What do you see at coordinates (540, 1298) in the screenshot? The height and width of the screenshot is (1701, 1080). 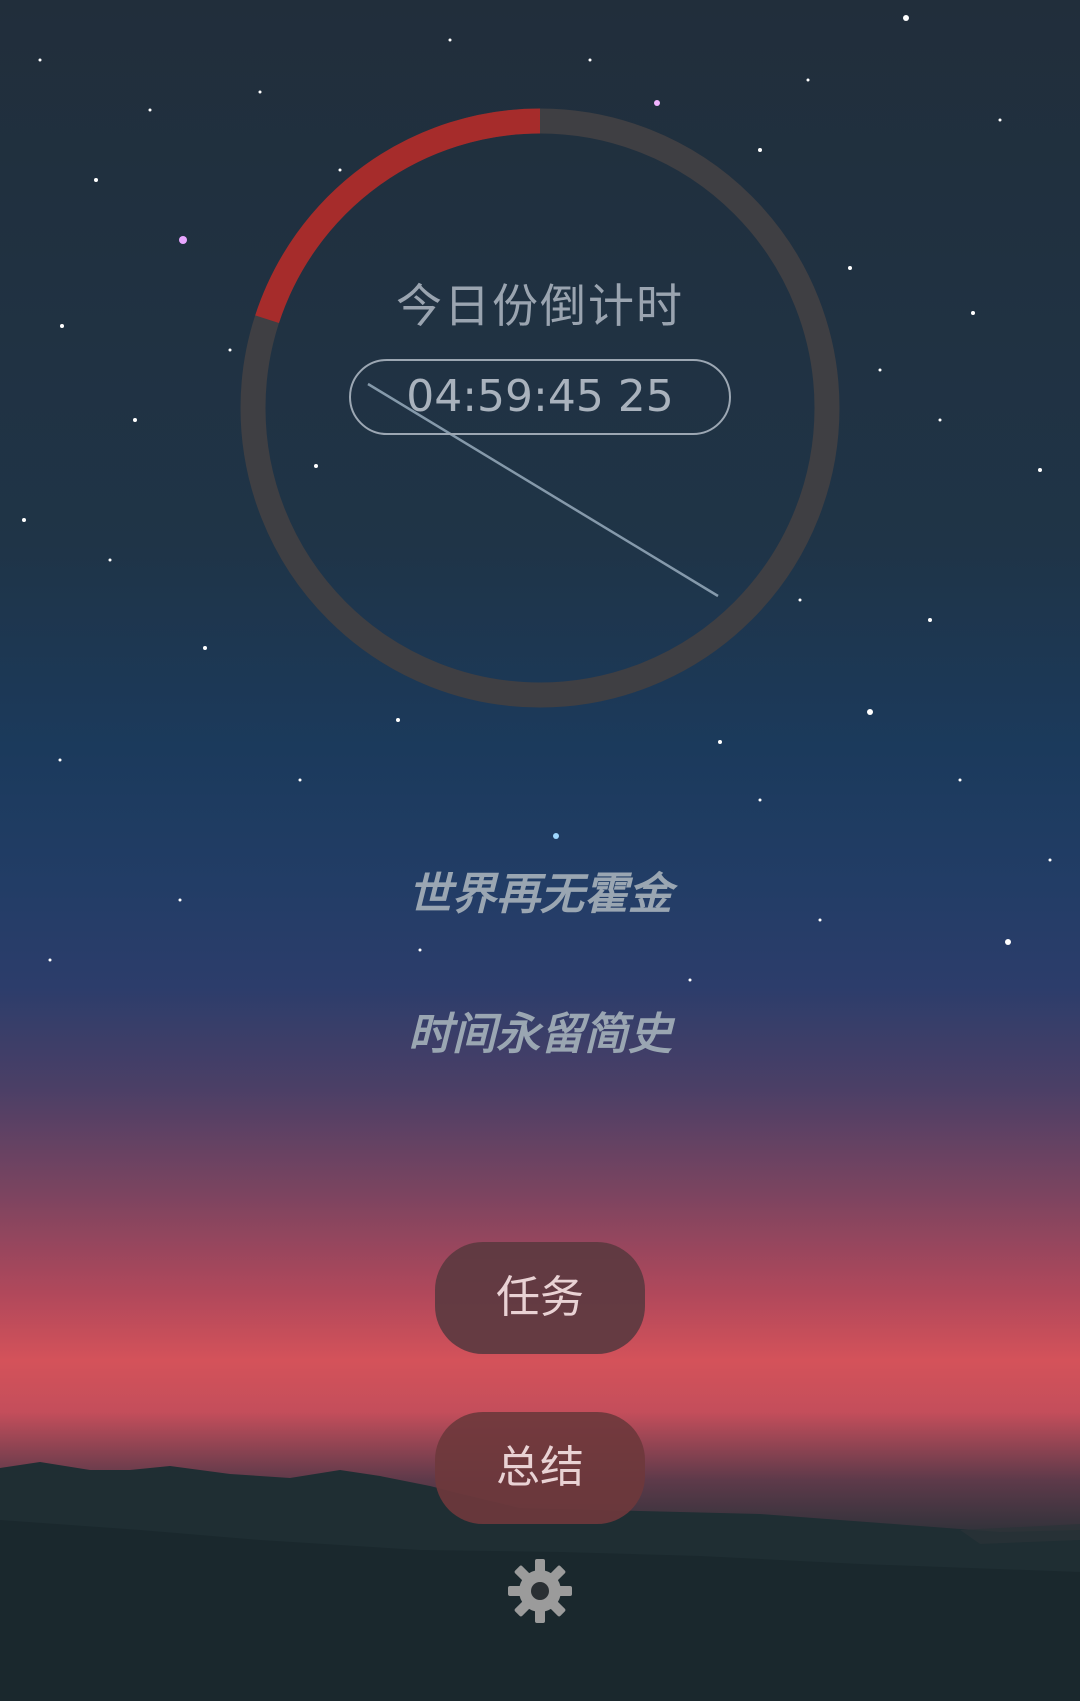 I see `task-button: 任务` at bounding box center [540, 1298].